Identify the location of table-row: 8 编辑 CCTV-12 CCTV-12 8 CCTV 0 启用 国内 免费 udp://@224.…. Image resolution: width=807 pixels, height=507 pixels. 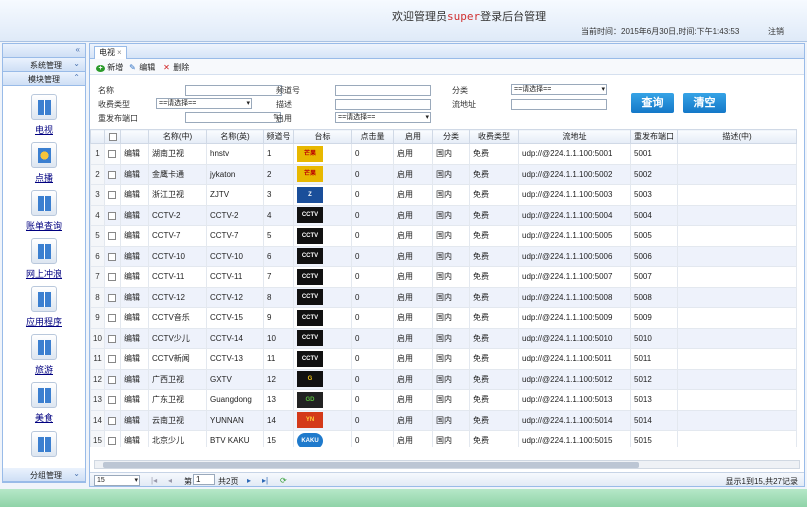
(443, 297).